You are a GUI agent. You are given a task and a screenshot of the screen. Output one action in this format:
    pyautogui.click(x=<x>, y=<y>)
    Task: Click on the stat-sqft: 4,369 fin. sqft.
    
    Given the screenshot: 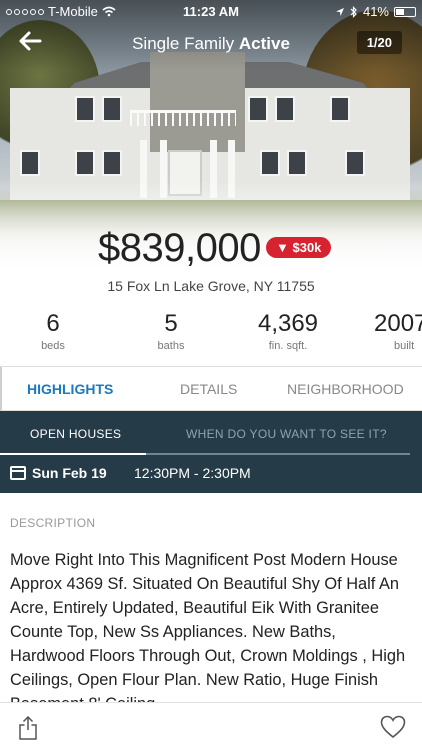 What is the action you would take?
    pyautogui.click(x=288, y=331)
    